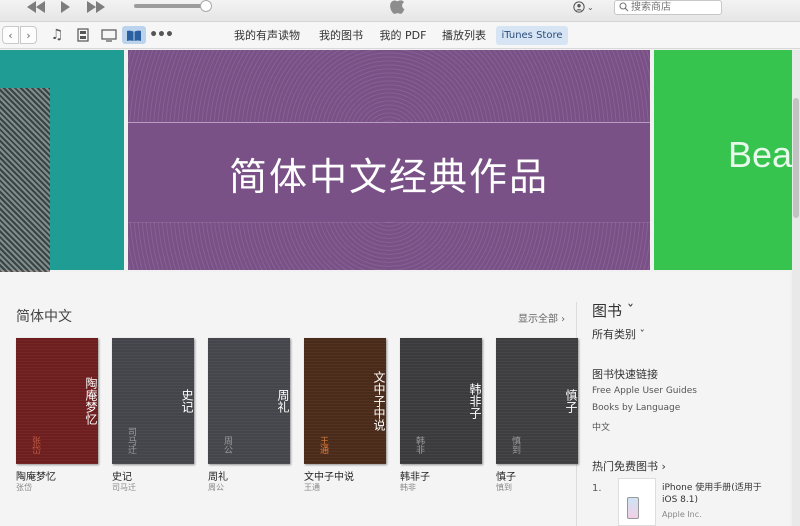 The height and width of the screenshot is (526, 800). What do you see at coordinates (419, 445) in the screenshot?
I see `cover-author: 韩非` at bounding box center [419, 445].